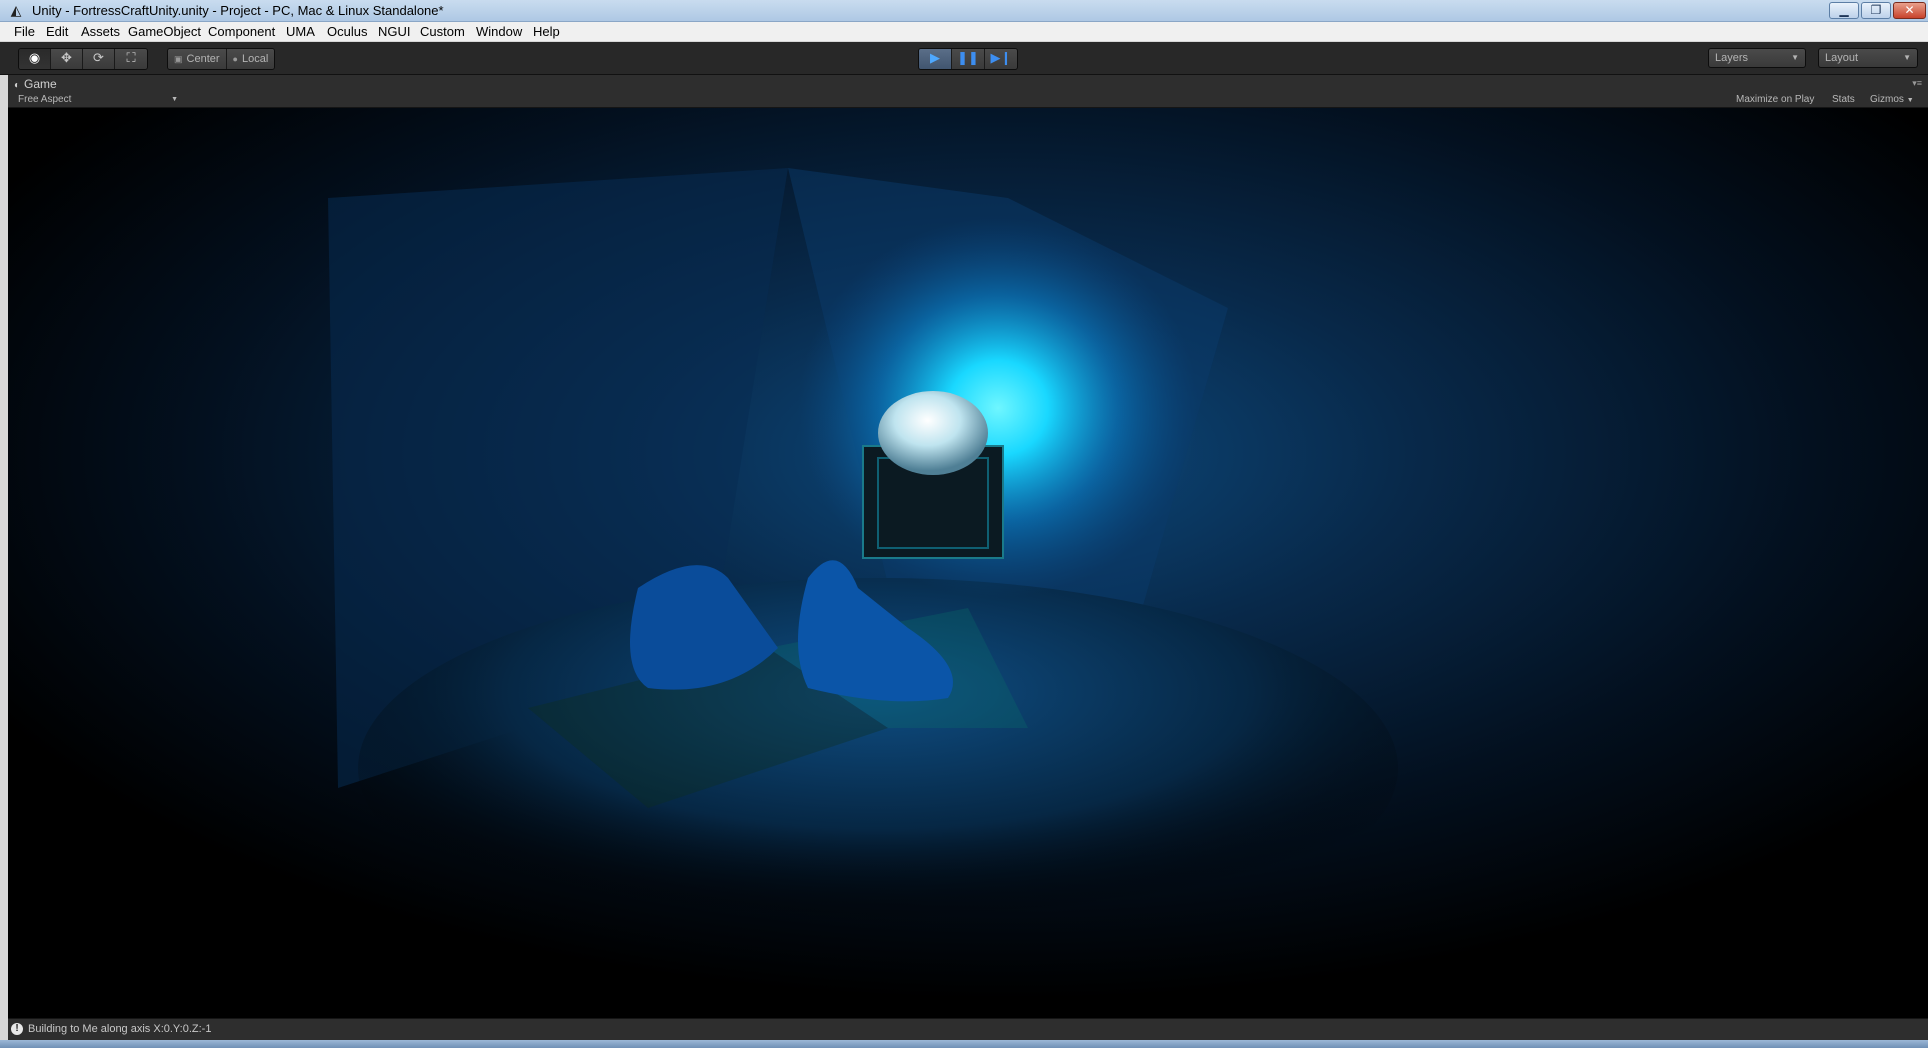 The width and height of the screenshot is (1928, 1048). I want to click on pivot-center-button: ▣ Center, so click(197, 59).